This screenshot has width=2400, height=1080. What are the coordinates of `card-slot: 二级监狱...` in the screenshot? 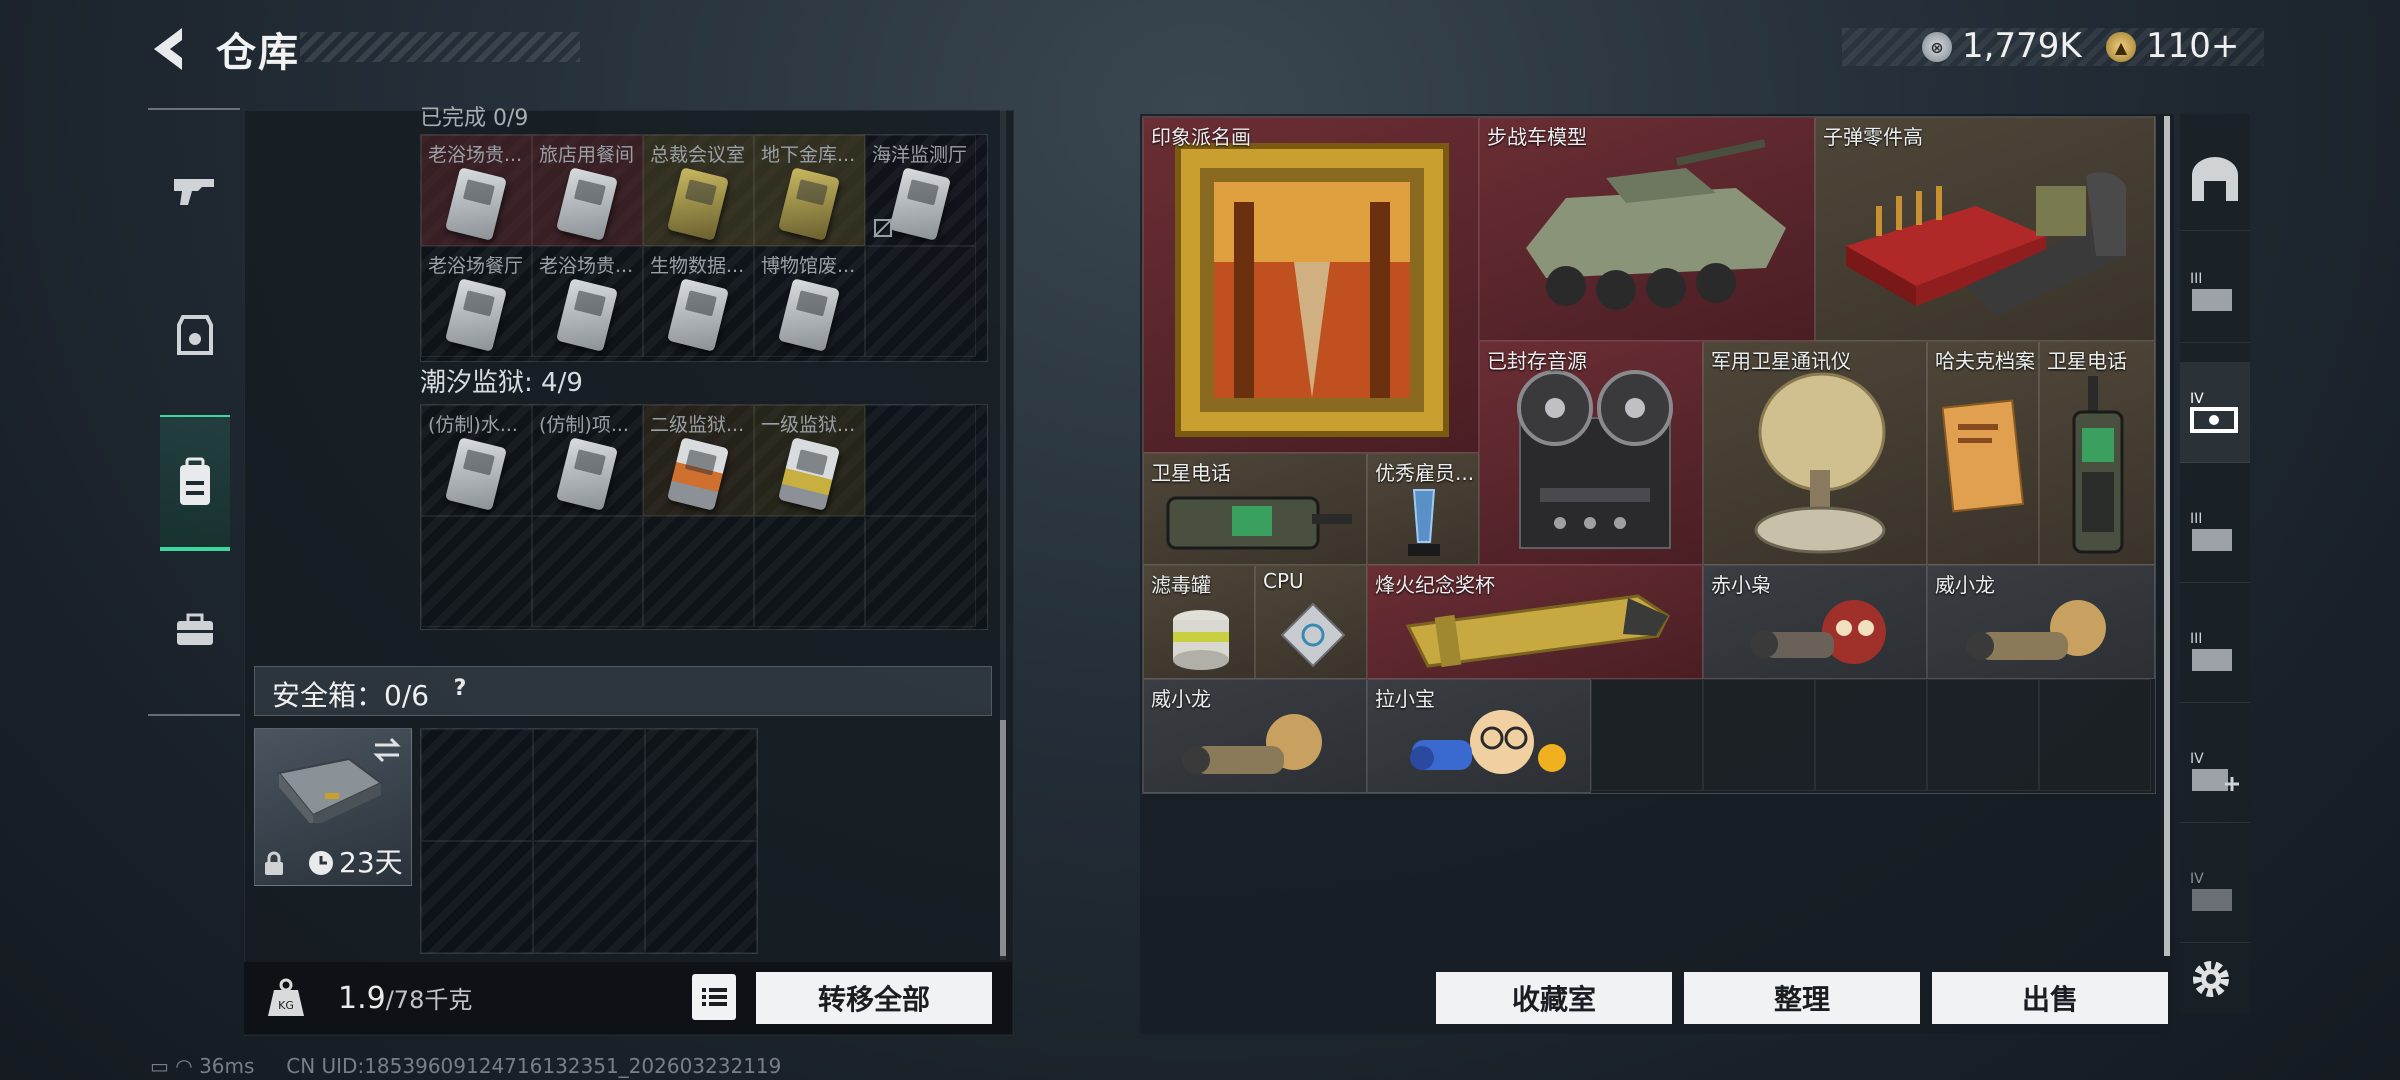 It's located at (698, 460).